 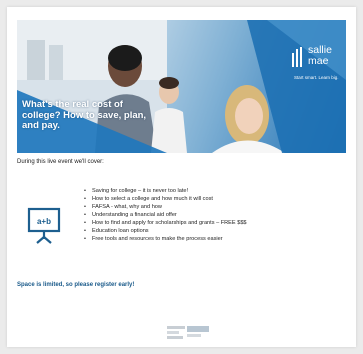 I want to click on footer-logo-icon, so click(x=188, y=332).